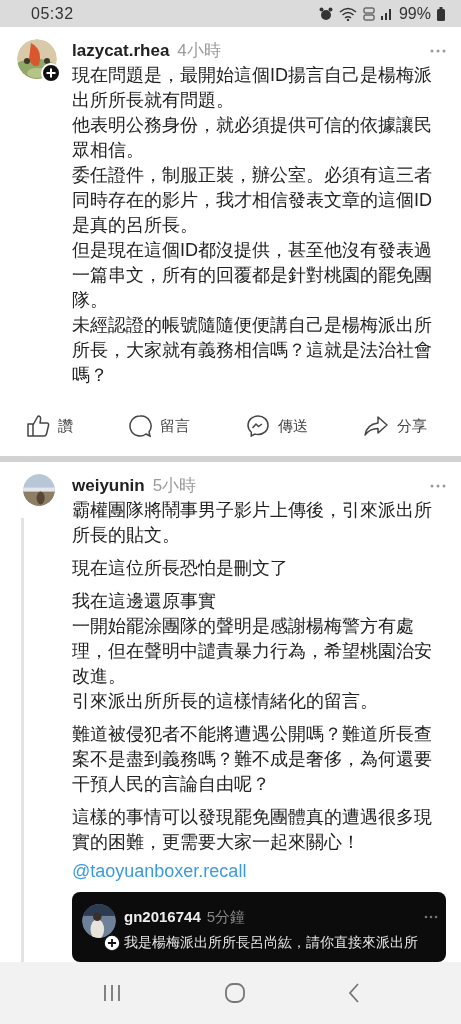 The image size is (461, 1024). I want to click on post-text: 現在這位所長恐怕是刪文了, so click(180, 568).